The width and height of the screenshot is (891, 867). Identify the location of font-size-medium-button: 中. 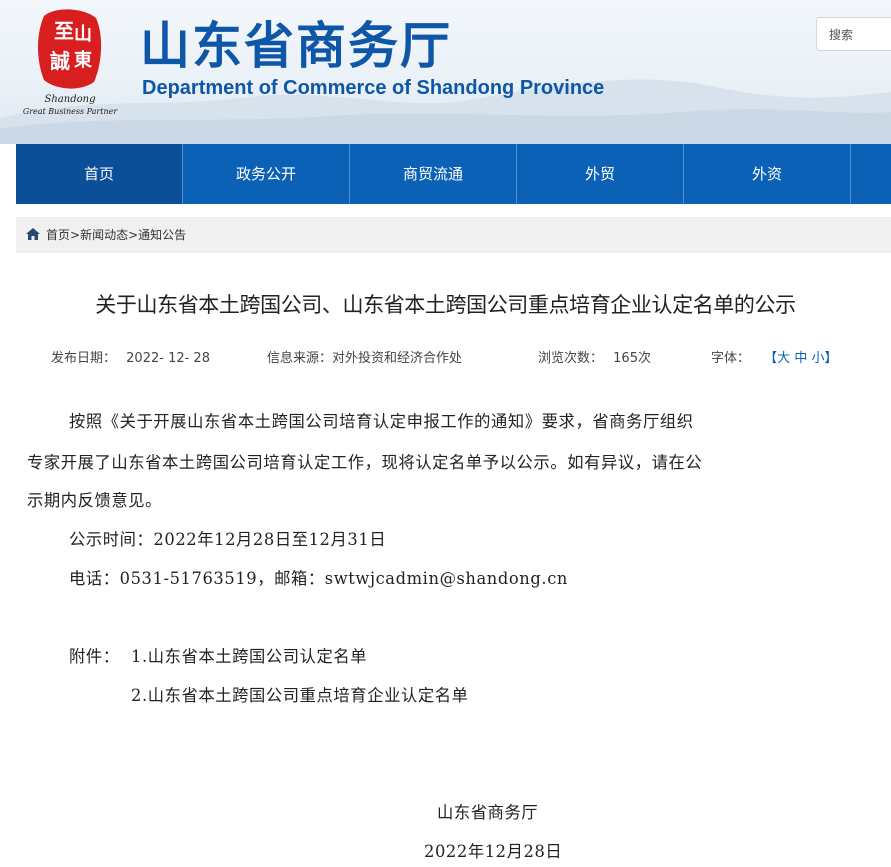
(800, 358).